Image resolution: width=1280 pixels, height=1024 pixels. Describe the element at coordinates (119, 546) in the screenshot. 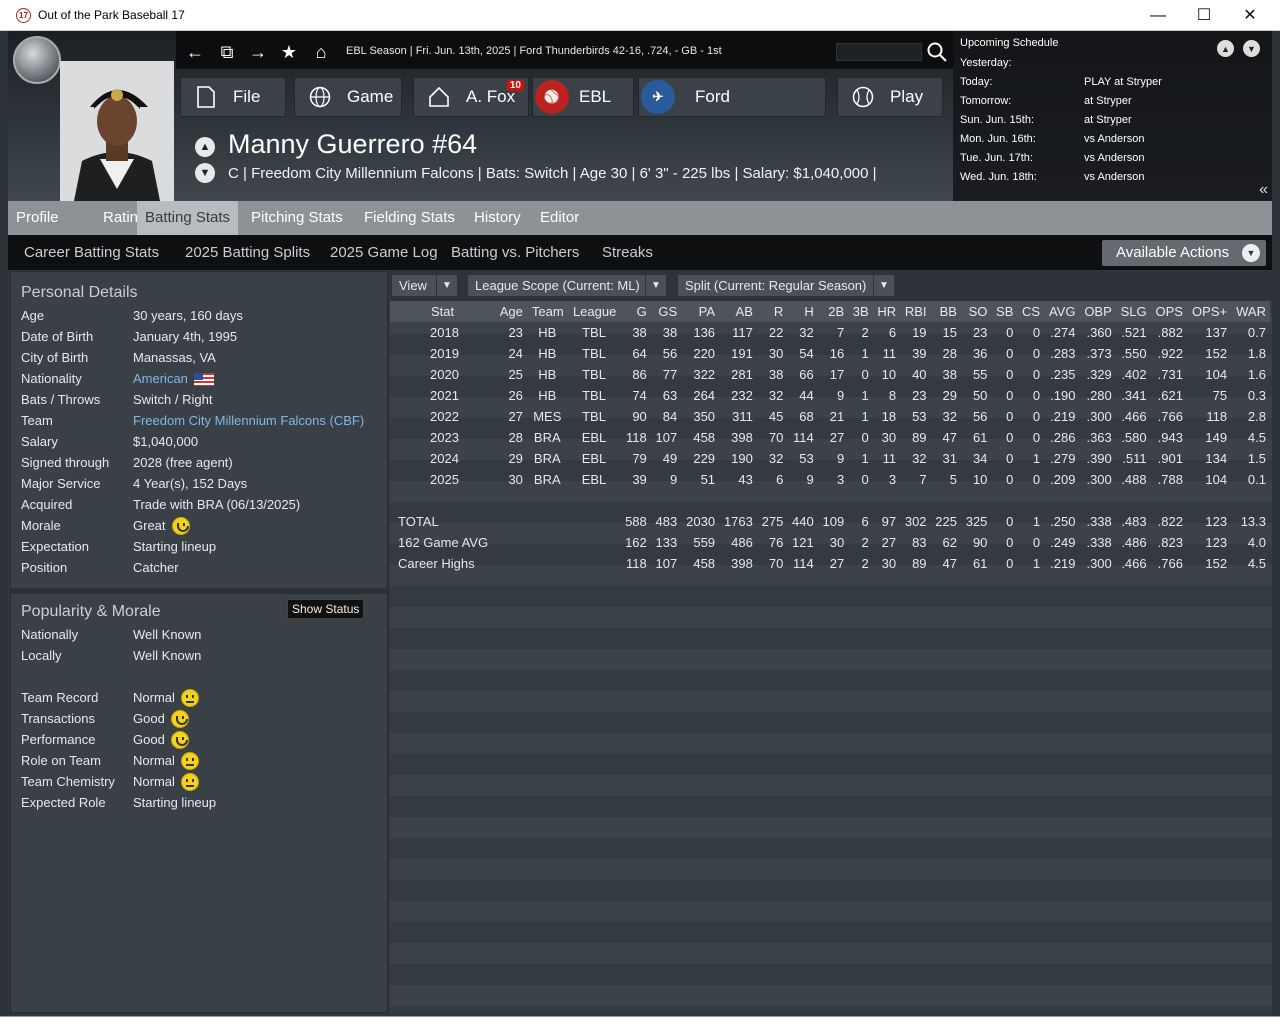

I see `detail-expectation: Expectation Starting lineup` at that location.